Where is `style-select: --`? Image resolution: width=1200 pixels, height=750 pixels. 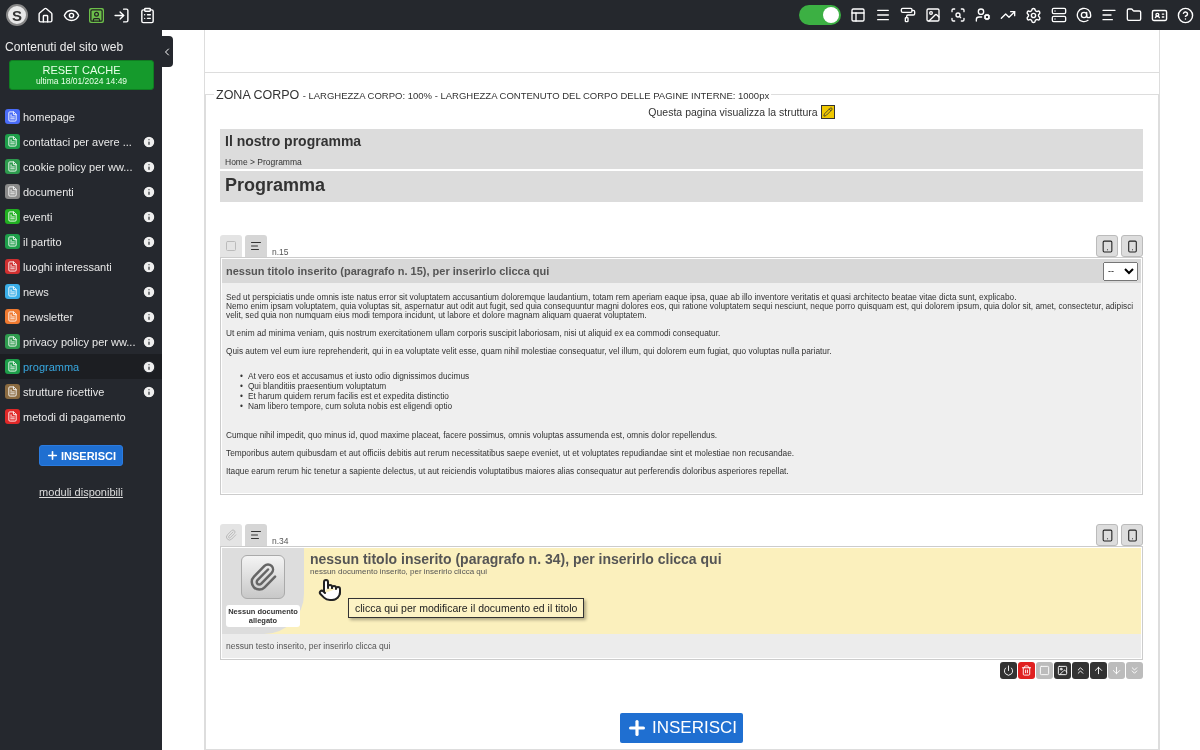 style-select: -- is located at coordinates (1120, 271).